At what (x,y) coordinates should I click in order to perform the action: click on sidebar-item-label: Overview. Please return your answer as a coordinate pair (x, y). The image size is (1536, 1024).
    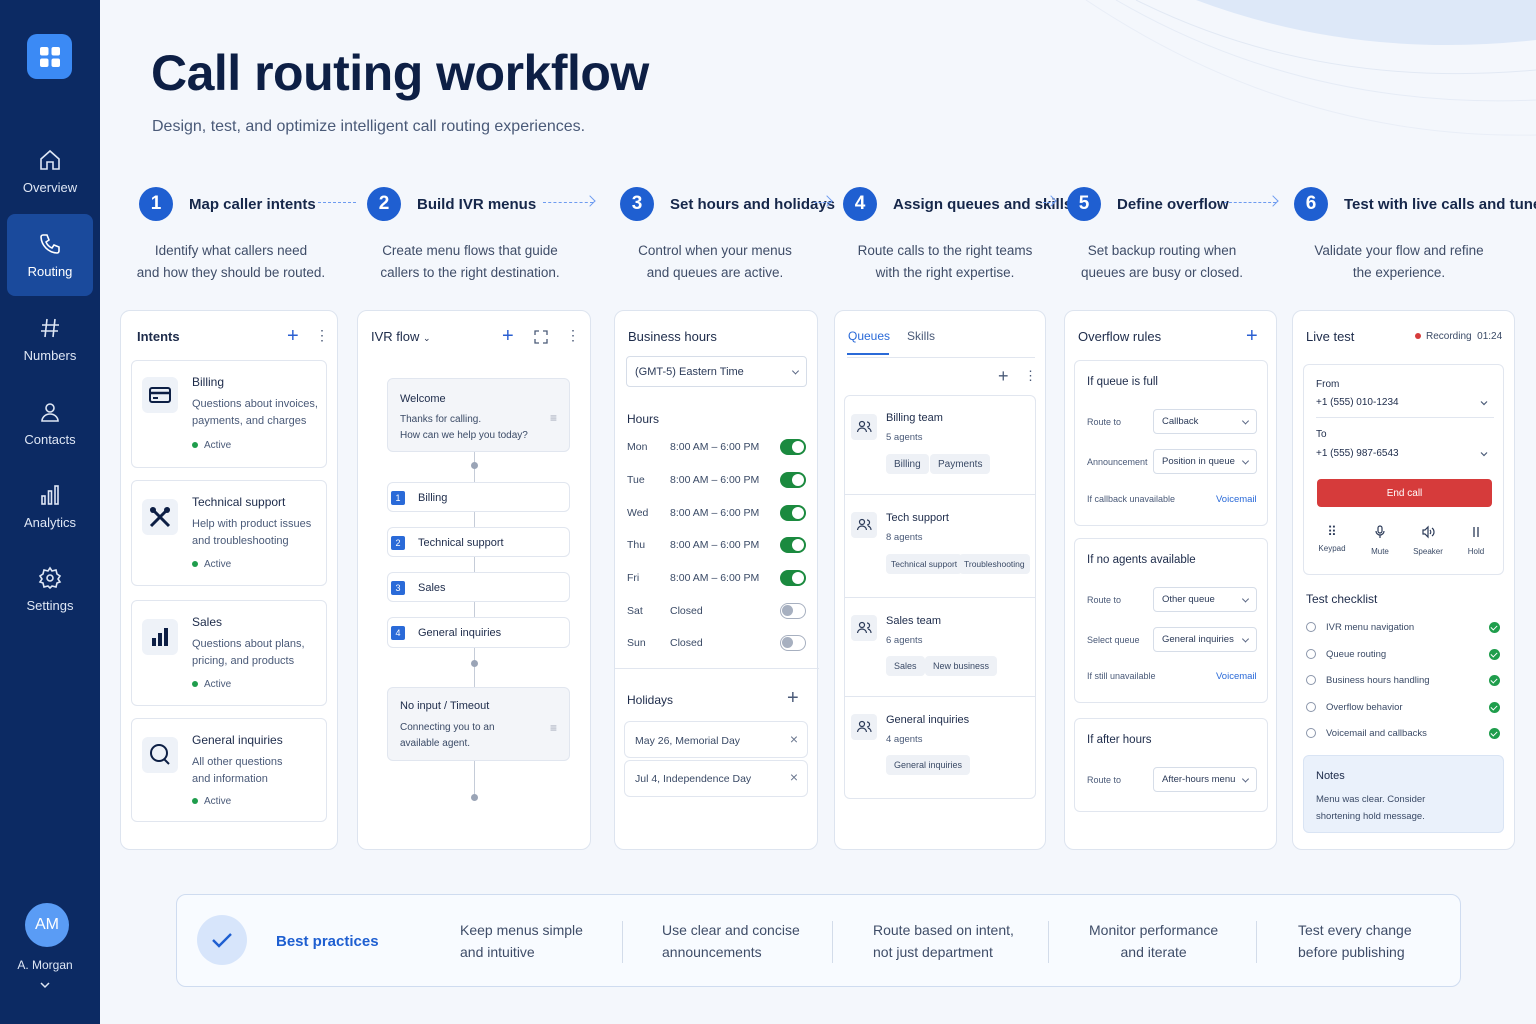
    Looking at the image, I should click on (50, 187).